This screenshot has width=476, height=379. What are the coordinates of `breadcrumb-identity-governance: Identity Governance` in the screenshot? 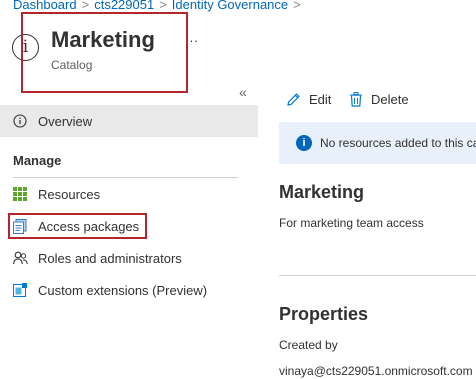 It's located at (230, 6).